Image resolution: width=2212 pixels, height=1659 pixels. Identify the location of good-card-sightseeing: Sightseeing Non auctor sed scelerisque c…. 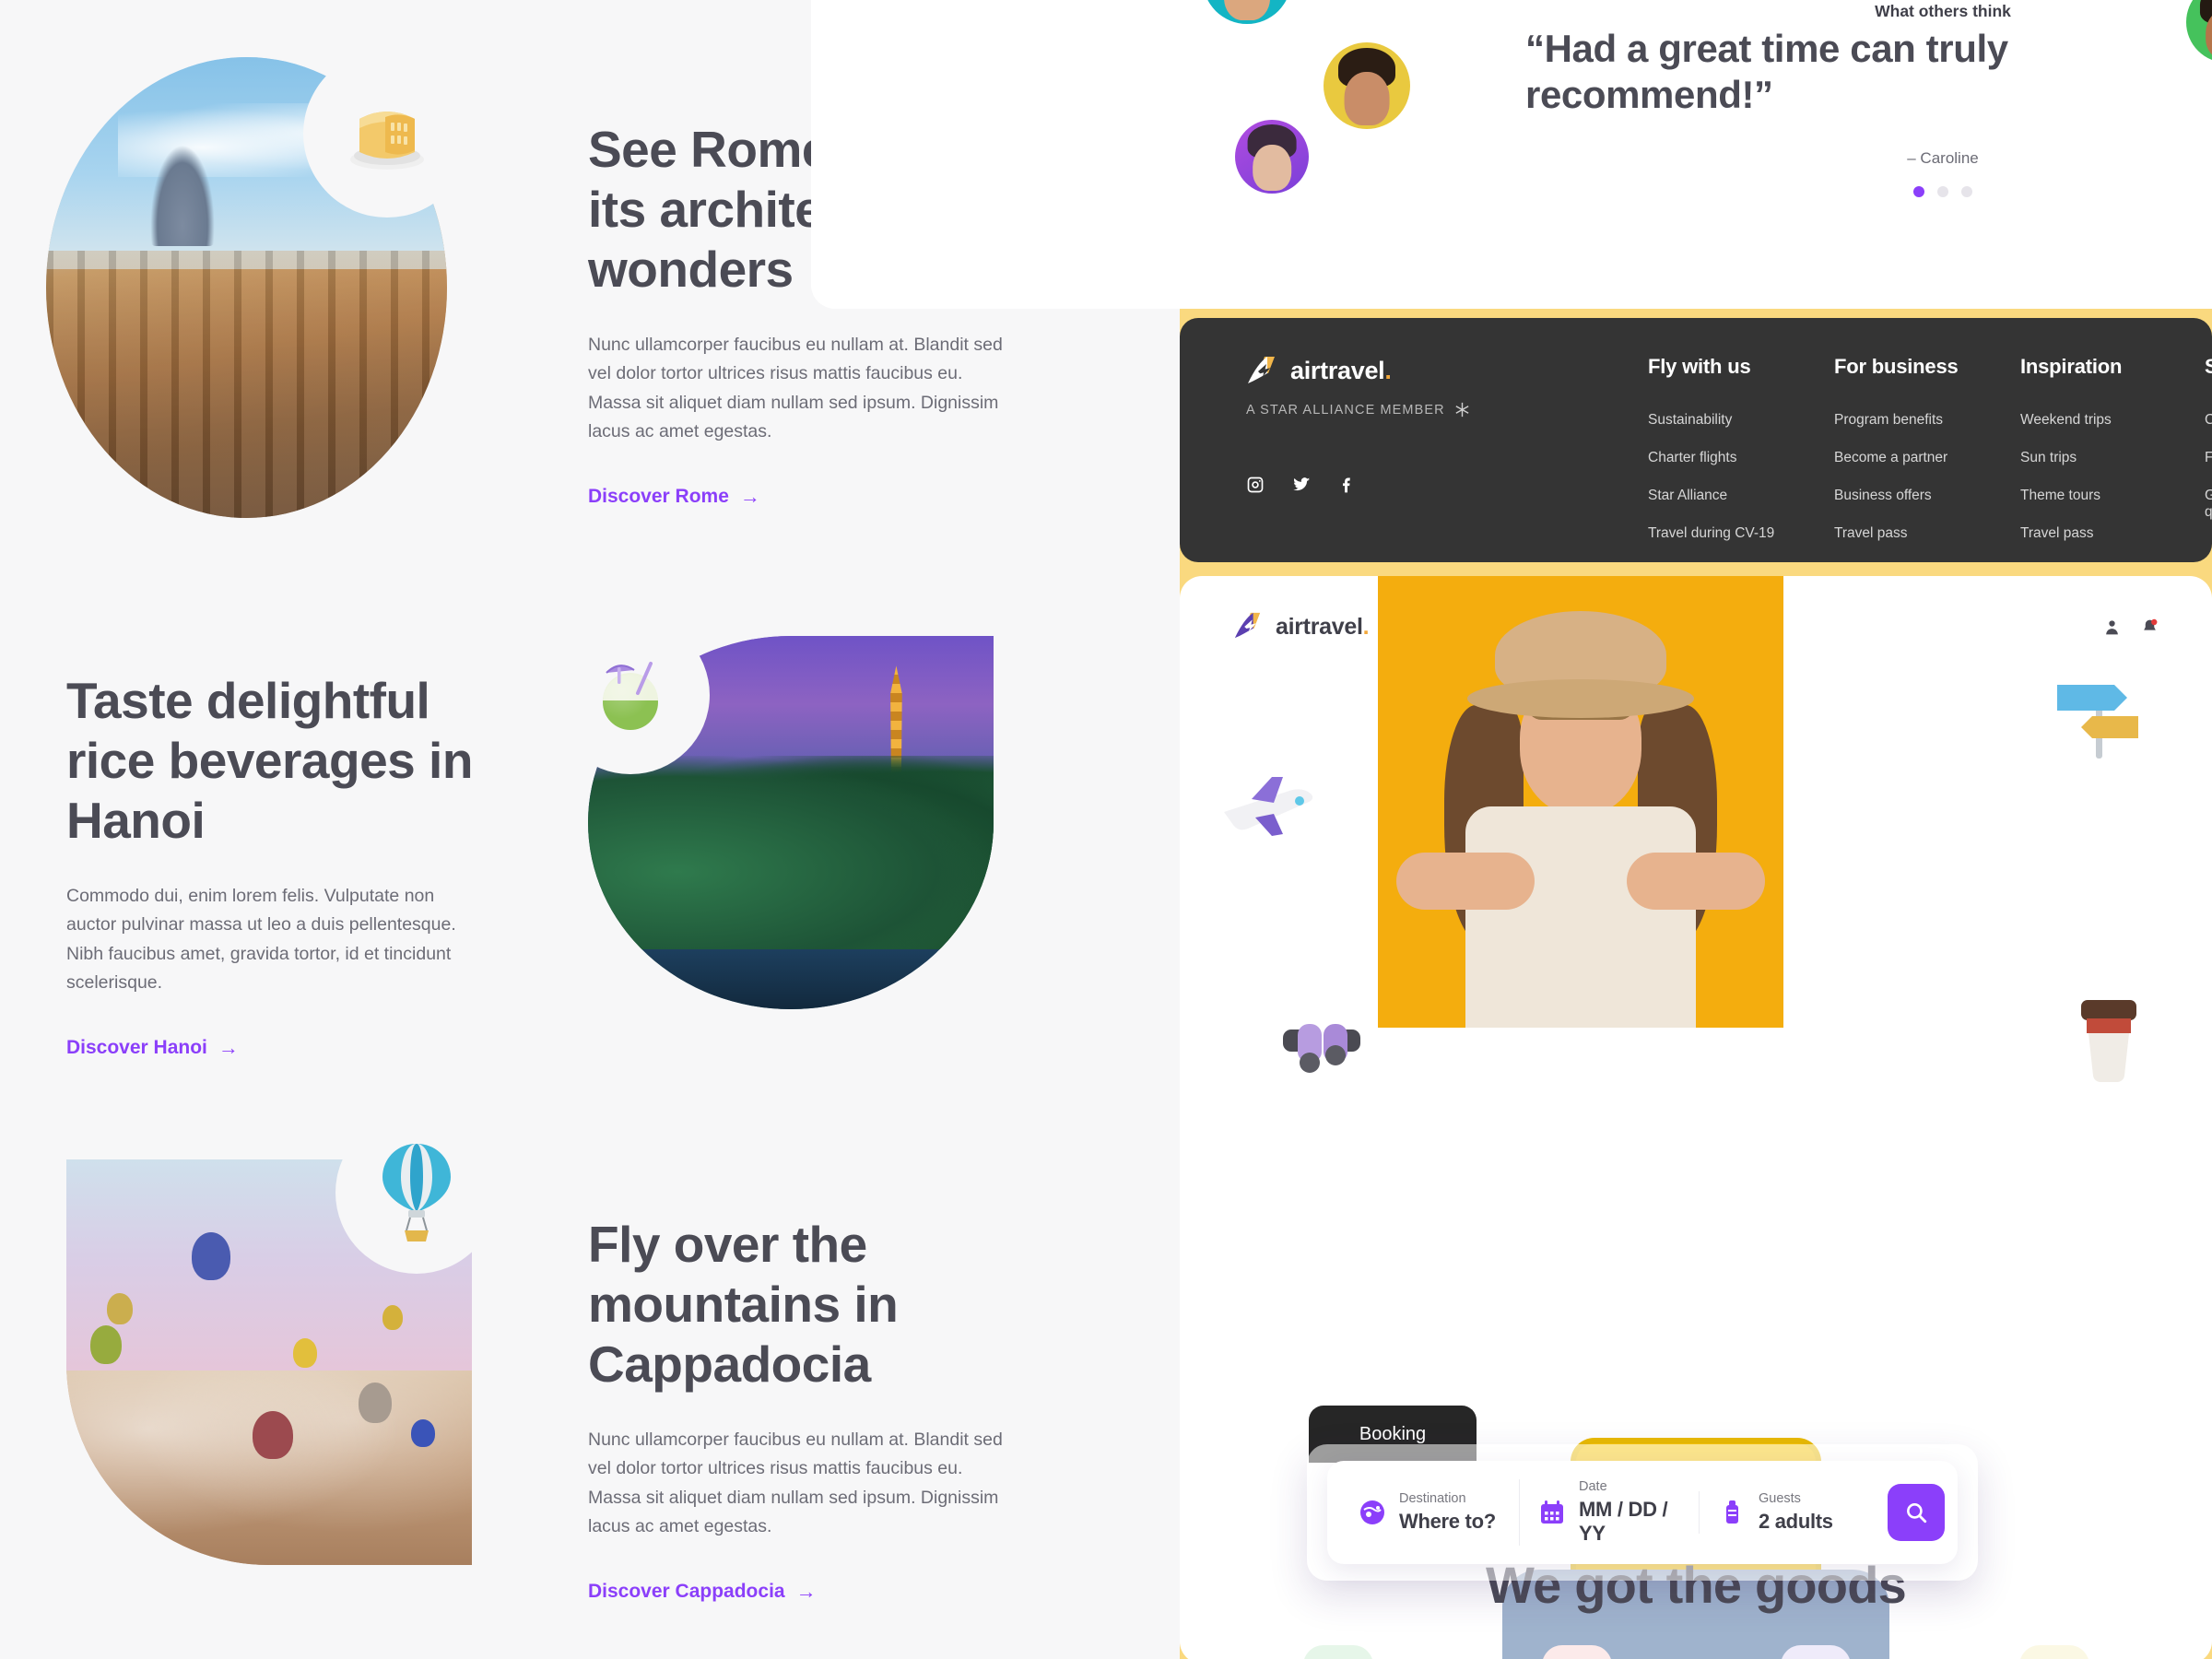
(2054, 1652).